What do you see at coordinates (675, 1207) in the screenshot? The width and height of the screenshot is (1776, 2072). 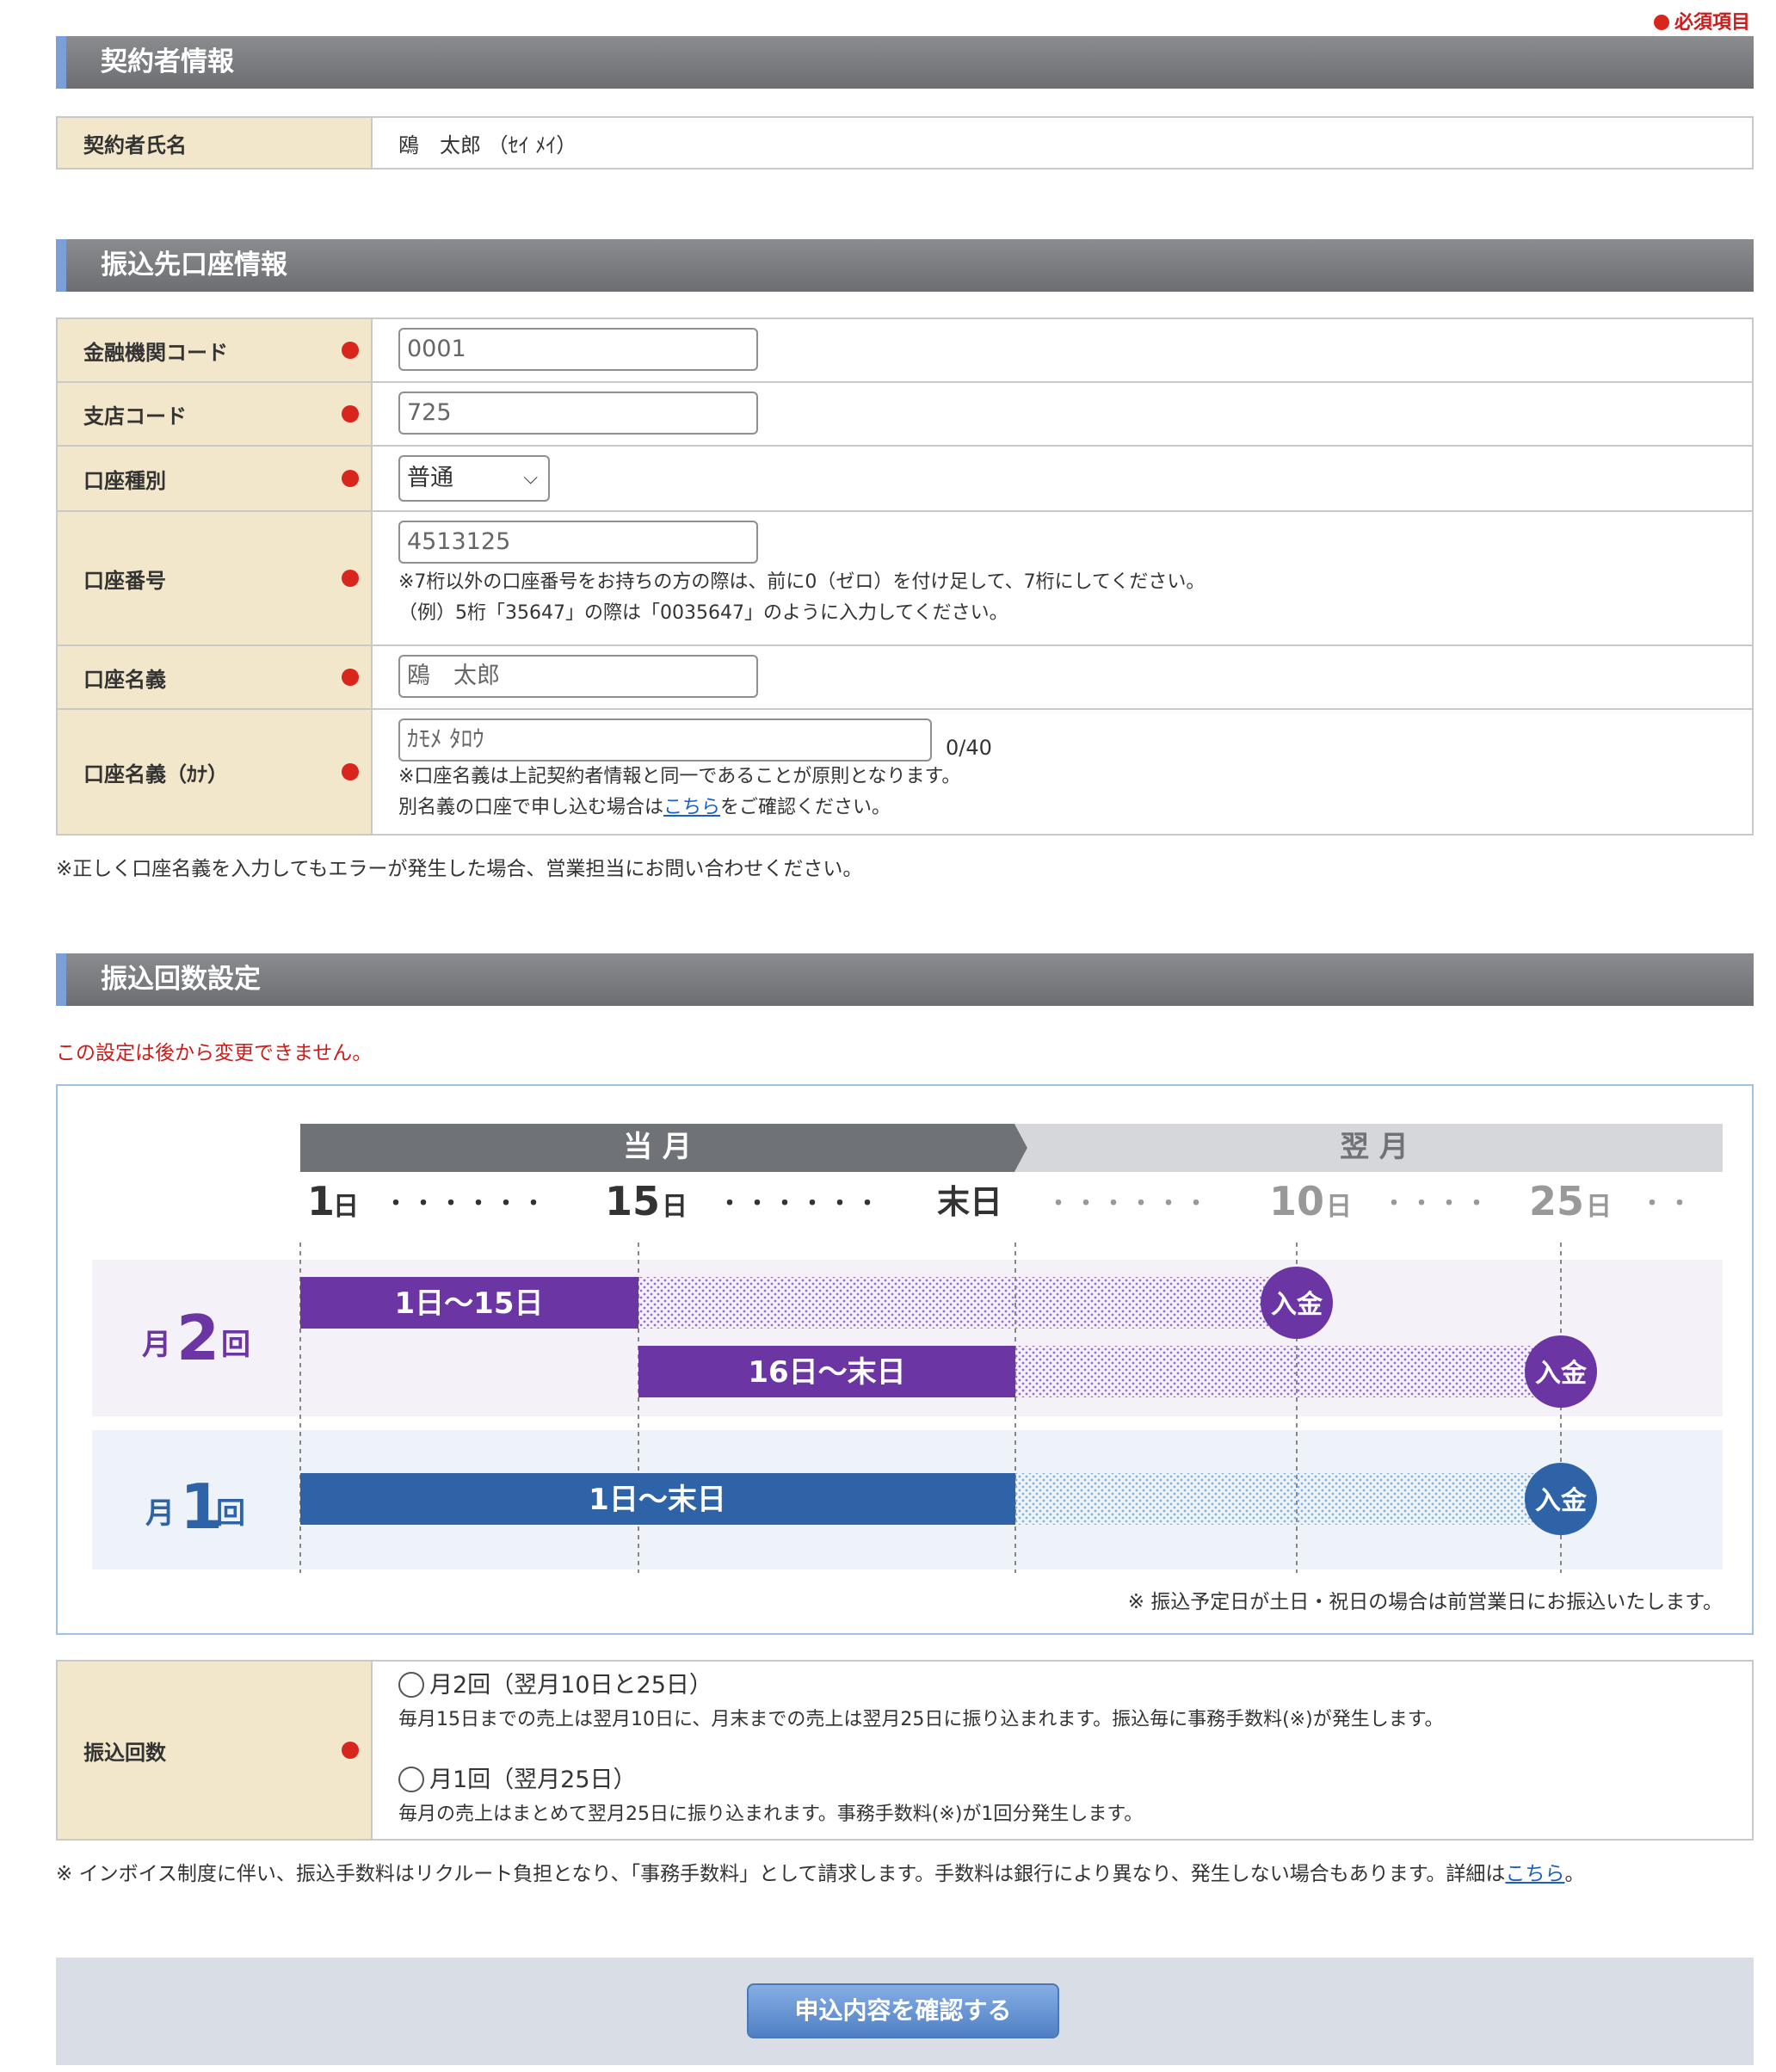 I see `day15-unit: 日` at bounding box center [675, 1207].